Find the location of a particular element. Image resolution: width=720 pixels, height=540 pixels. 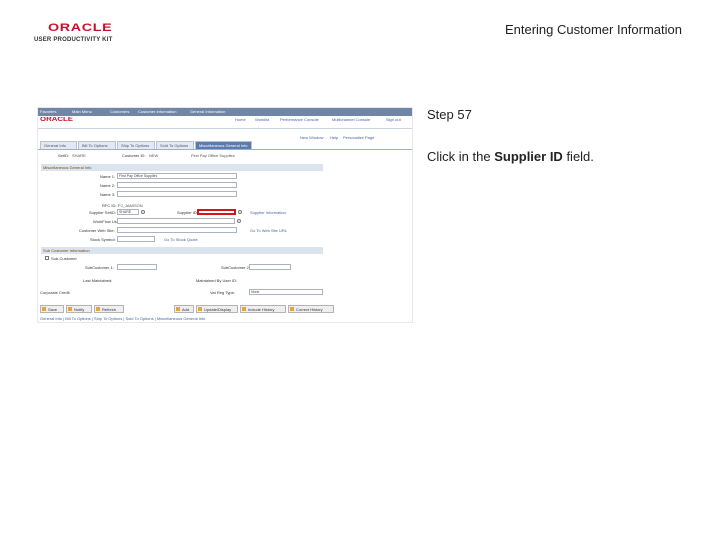

include-history-icon is located at coordinates (244, 309).